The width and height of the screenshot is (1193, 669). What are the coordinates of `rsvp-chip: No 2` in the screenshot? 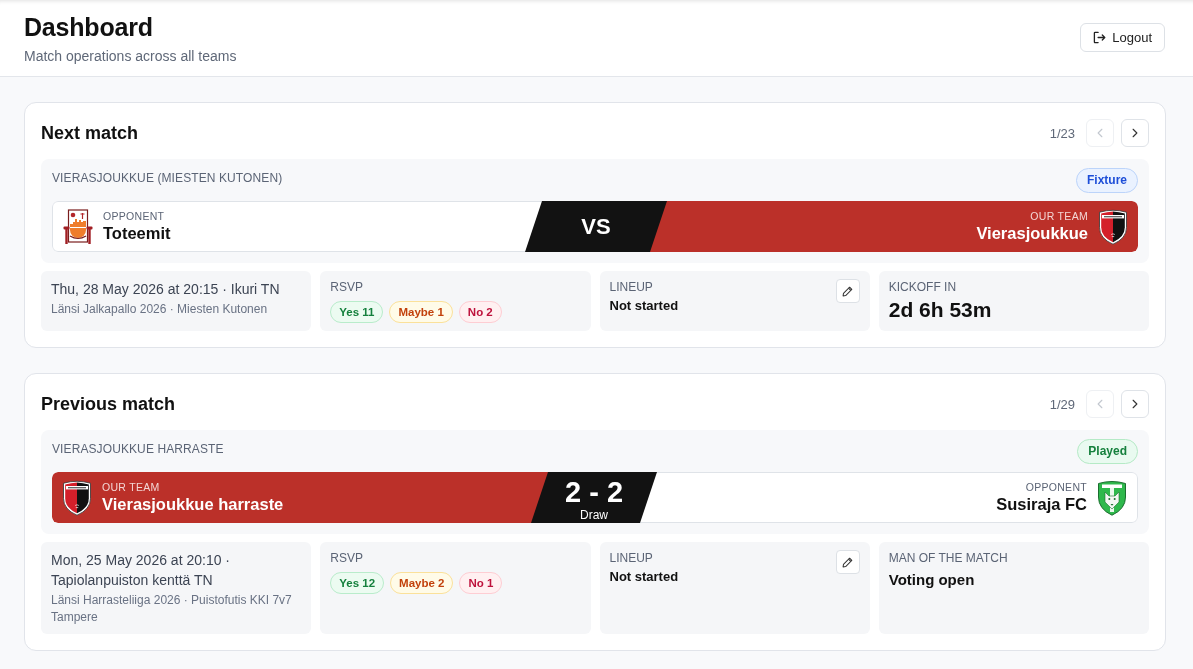 It's located at (480, 312).